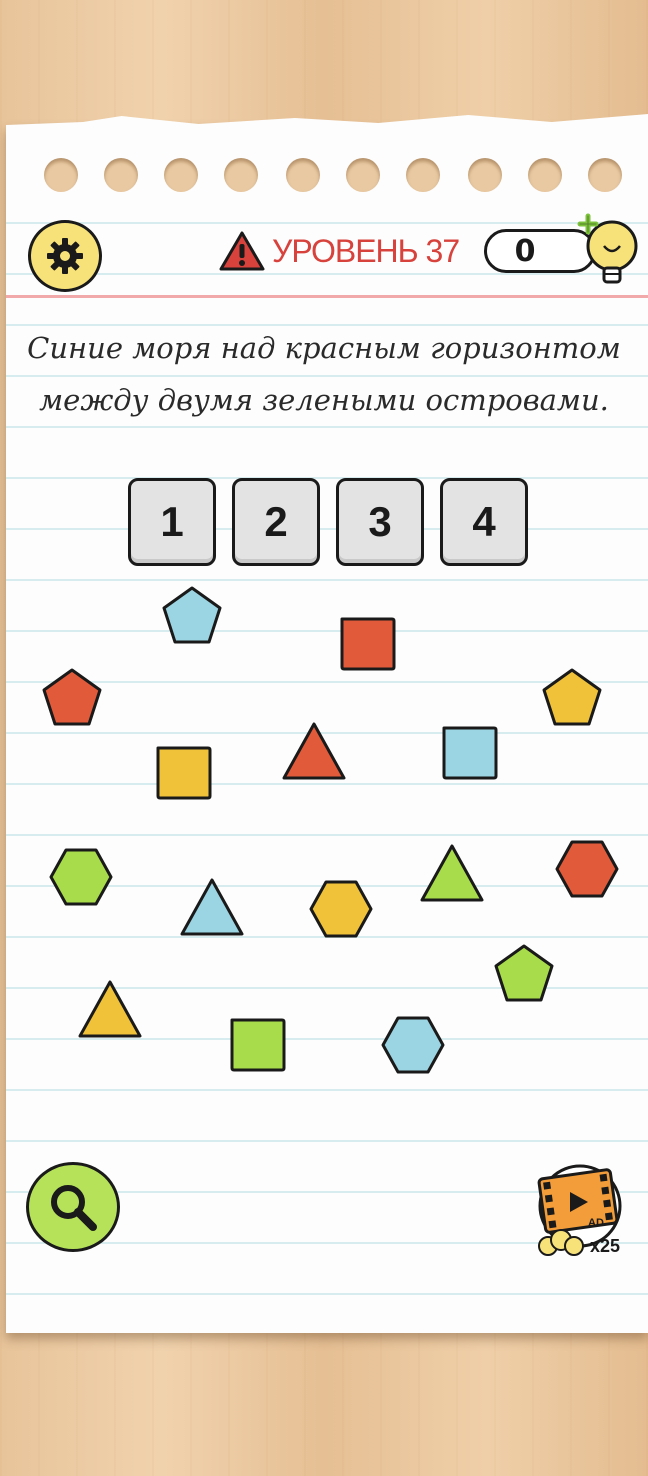 This screenshot has height=1476, width=648. What do you see at coordinates (452, 873) in the screenshot?
I see `shape-triangle-green` at bounding box center [452, 873].